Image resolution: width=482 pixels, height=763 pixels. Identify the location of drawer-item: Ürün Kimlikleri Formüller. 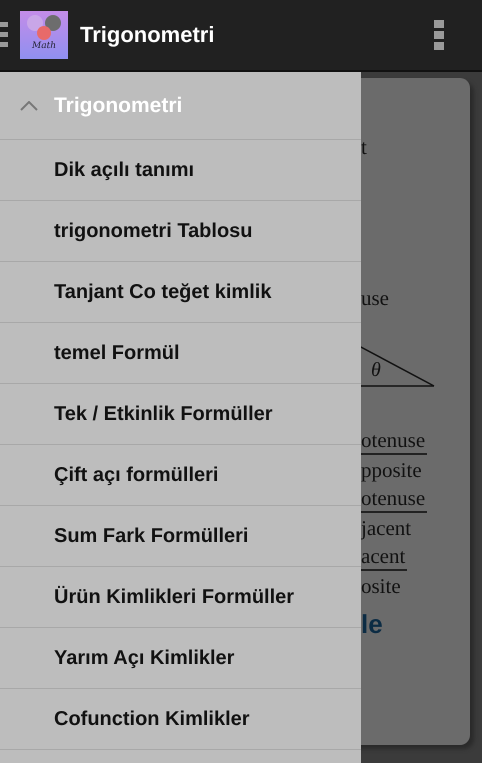
(180, 597).